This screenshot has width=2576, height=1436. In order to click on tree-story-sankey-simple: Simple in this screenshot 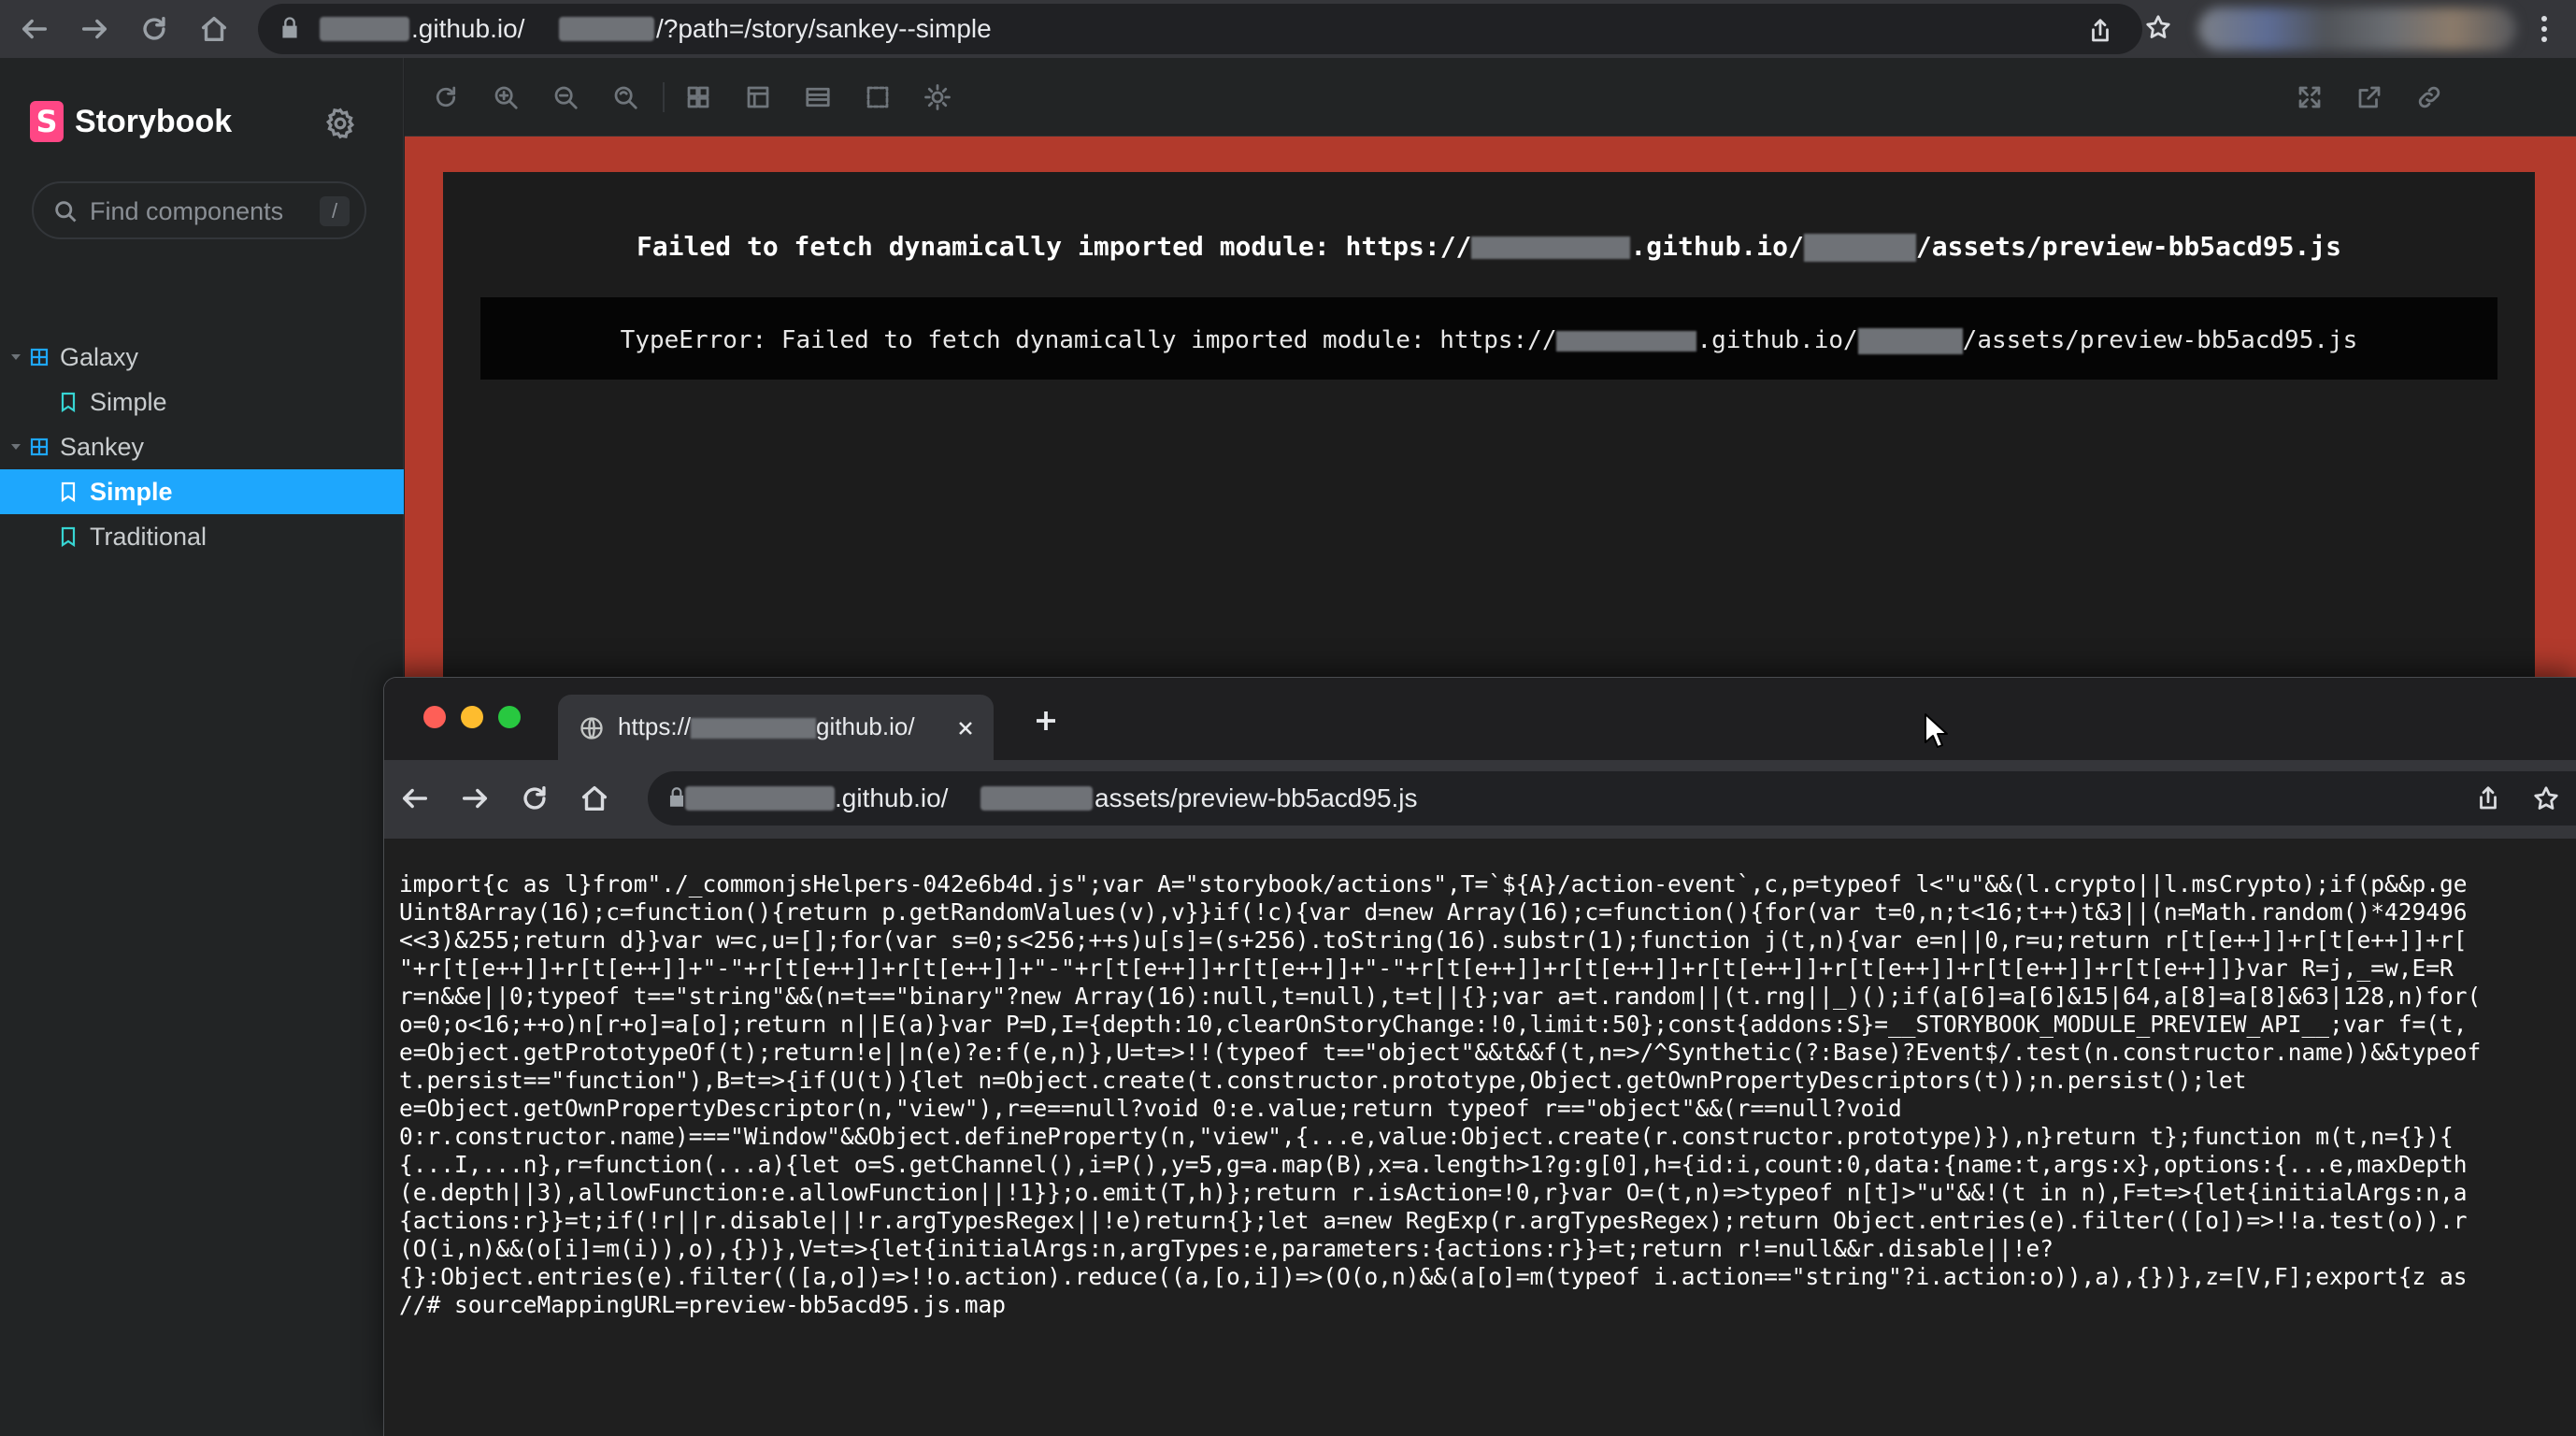, I will do `click(202, 492)`.